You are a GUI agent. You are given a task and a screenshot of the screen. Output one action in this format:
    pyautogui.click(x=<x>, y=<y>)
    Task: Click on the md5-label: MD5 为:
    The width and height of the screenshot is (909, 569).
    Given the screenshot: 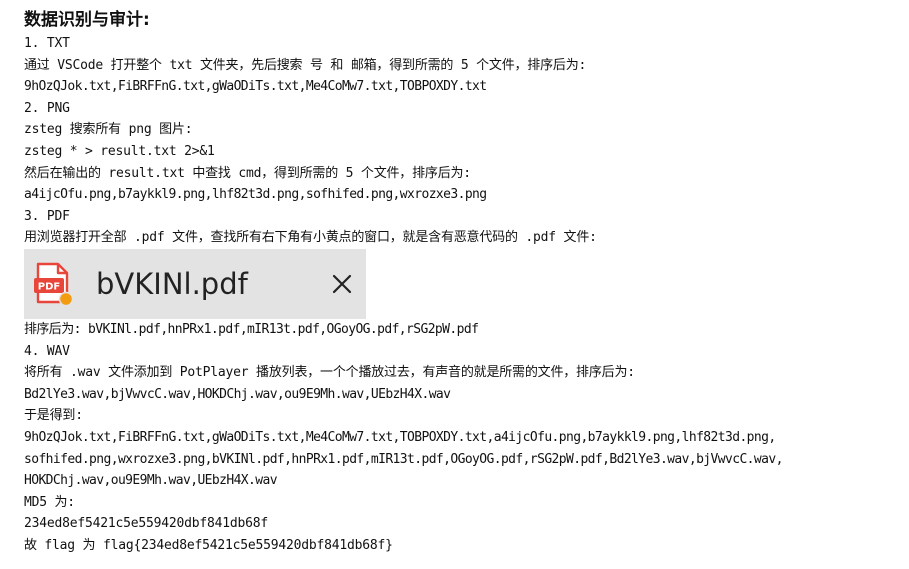 What is the action you would take?
    pyautogui.click(x=49, y=502)
    